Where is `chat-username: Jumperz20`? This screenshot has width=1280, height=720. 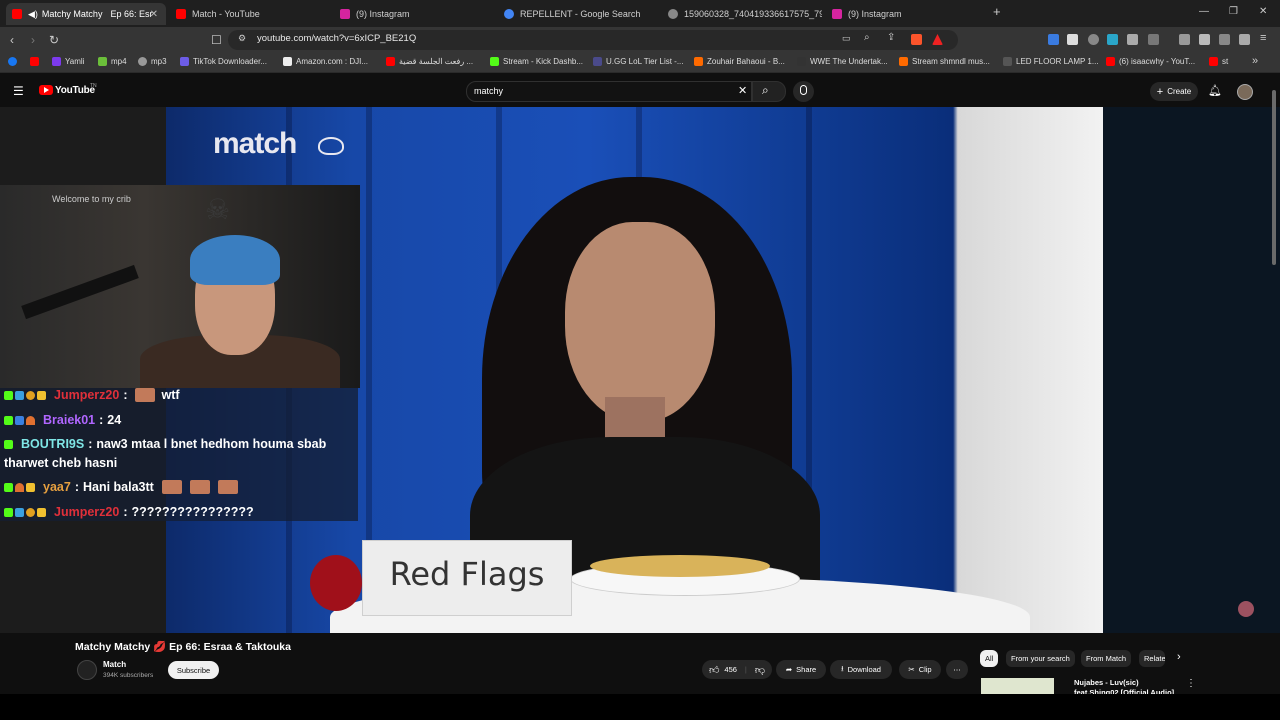
chat-username: Jumperz20 is located at coordinates (87, 512).